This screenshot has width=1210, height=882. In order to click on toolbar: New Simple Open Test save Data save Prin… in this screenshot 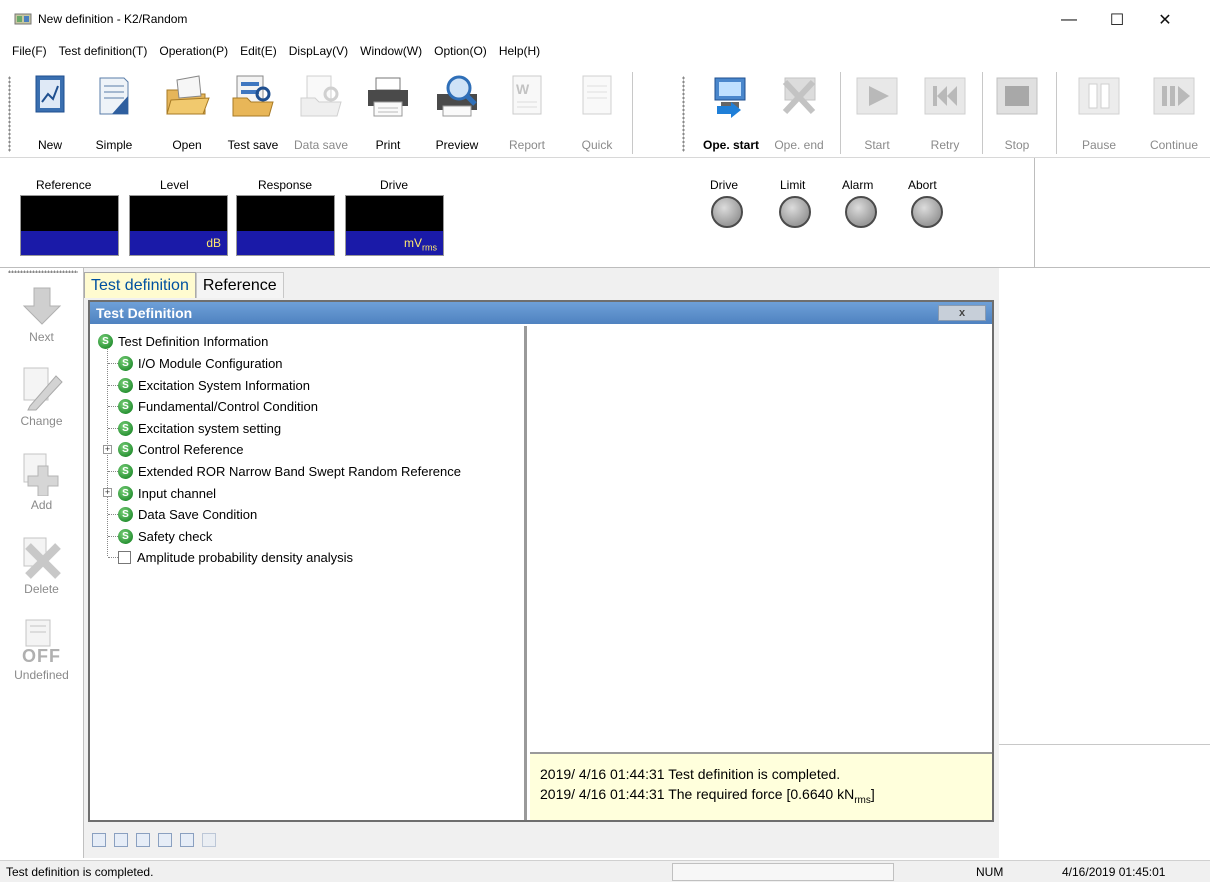, I will do `click(605, 113)`.